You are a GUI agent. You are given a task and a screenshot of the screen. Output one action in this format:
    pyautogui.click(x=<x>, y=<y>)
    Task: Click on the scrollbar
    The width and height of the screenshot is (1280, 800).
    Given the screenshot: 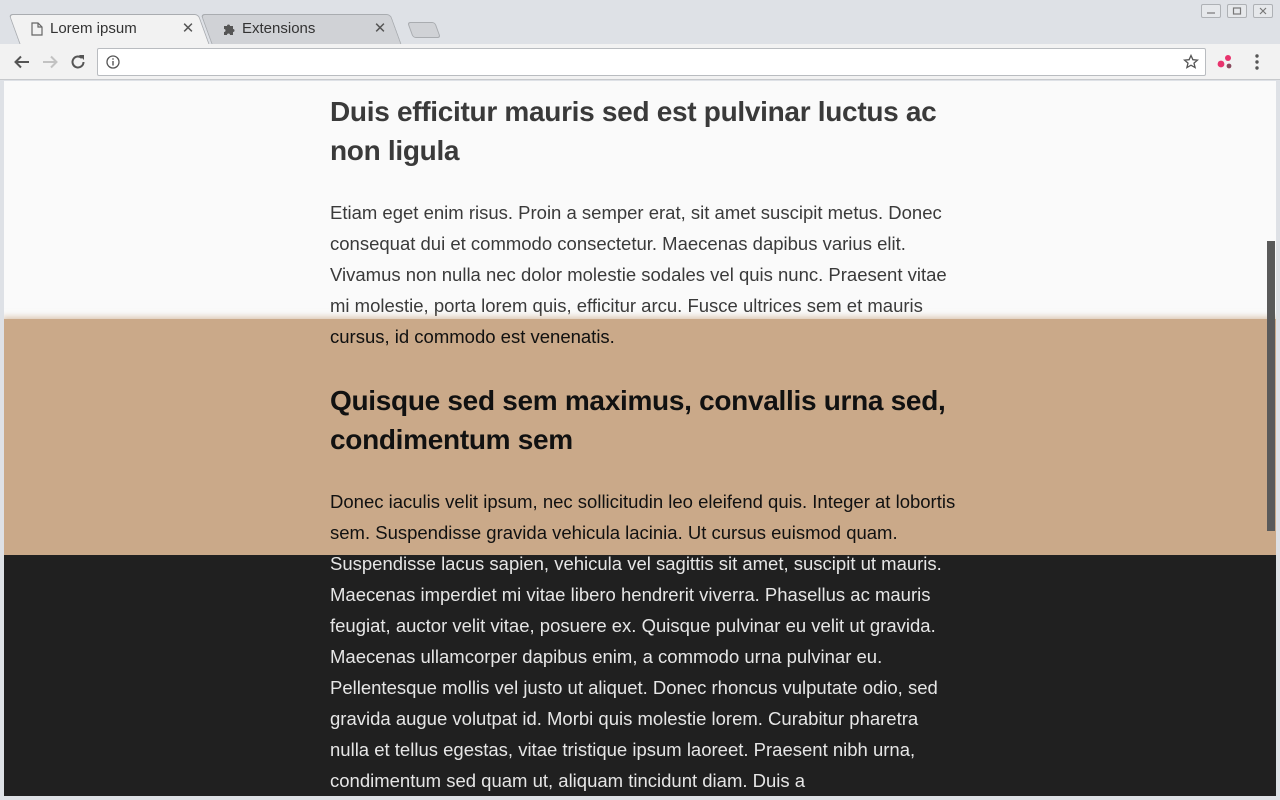 What is the action you would take?
    pyautogui.click(x=1271, y=438)
    